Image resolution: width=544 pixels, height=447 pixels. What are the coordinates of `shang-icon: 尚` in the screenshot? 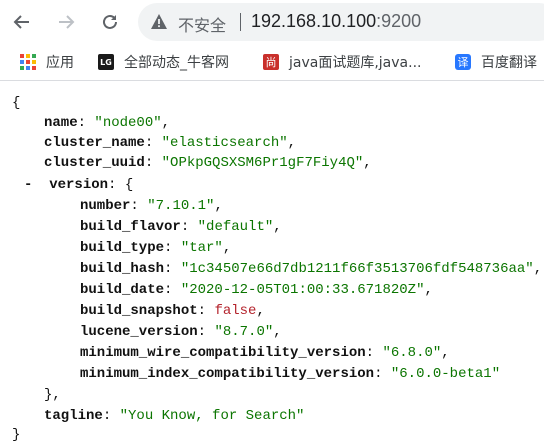 It's located at (271, 62).